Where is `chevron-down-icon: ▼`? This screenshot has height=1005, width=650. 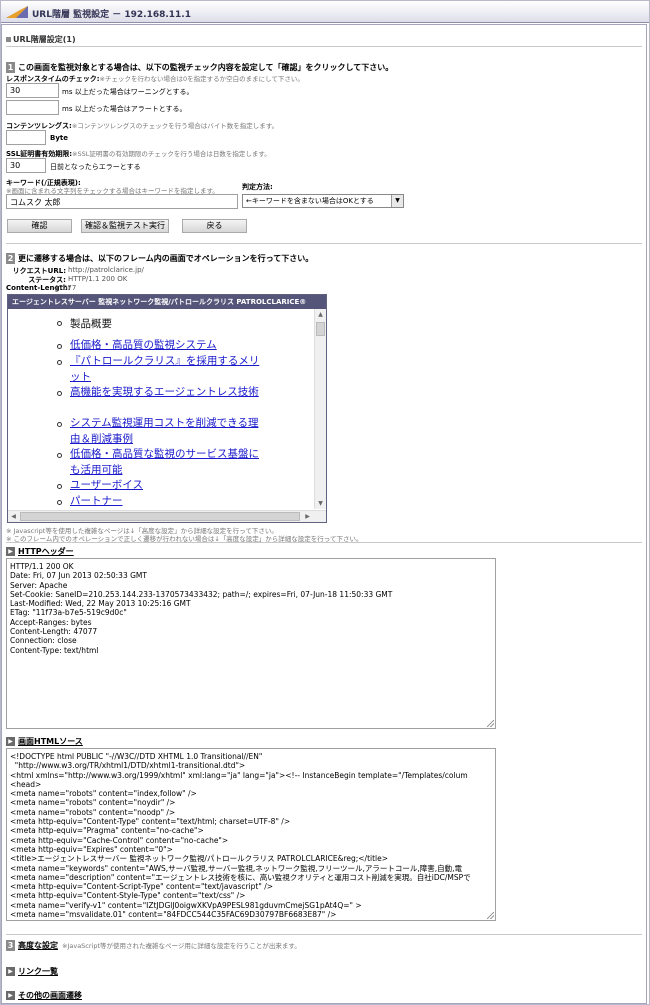
chevron-down-icon: ▼ is located at coordinates (397, 201).